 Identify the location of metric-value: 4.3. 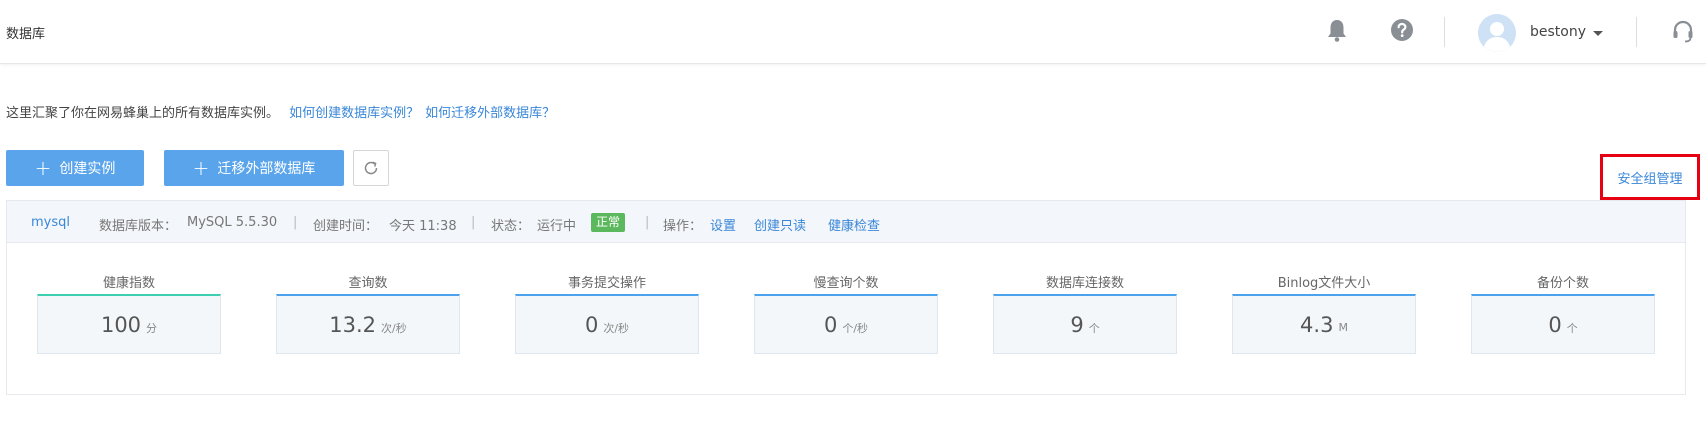
(1317, 324).